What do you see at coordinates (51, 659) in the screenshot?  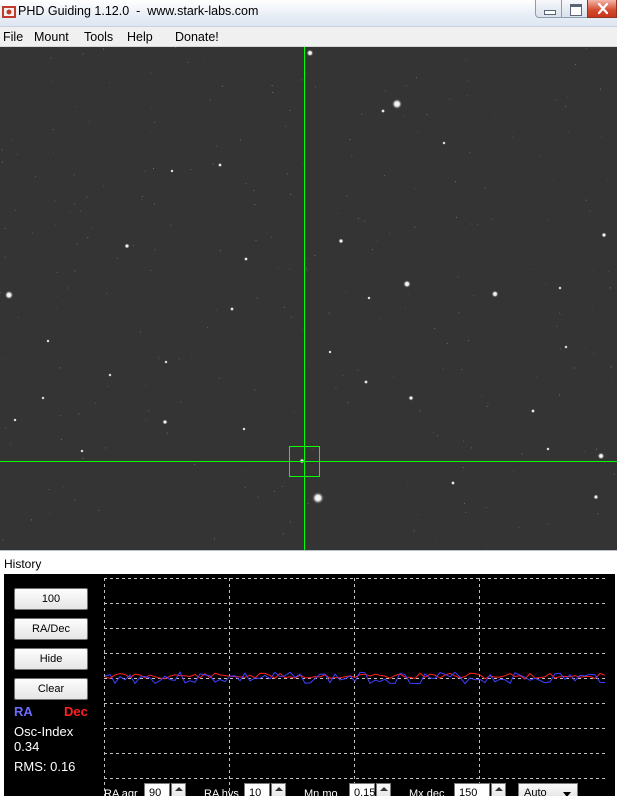 I see `hide-button: Hide` at bounding box center [51, 659].